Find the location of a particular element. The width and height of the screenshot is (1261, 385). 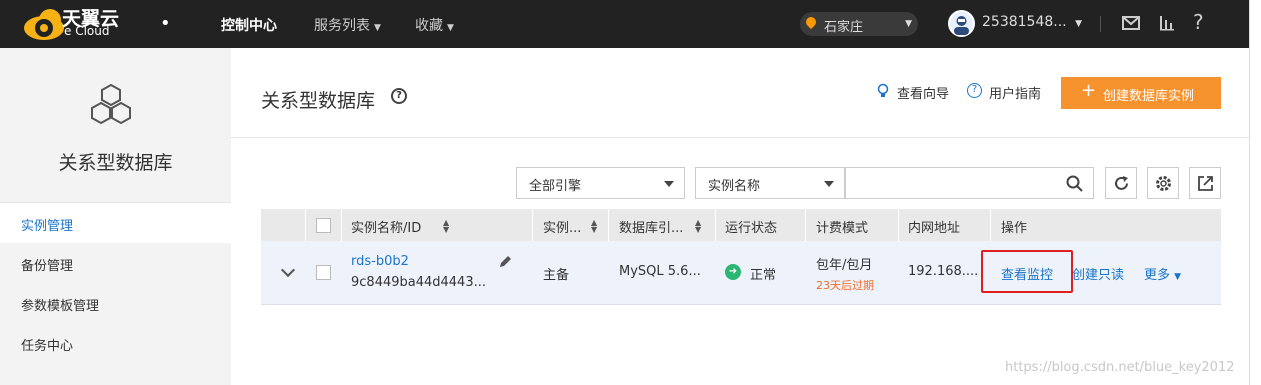

instance-status: 正常 is located at coordinates (763, 275).